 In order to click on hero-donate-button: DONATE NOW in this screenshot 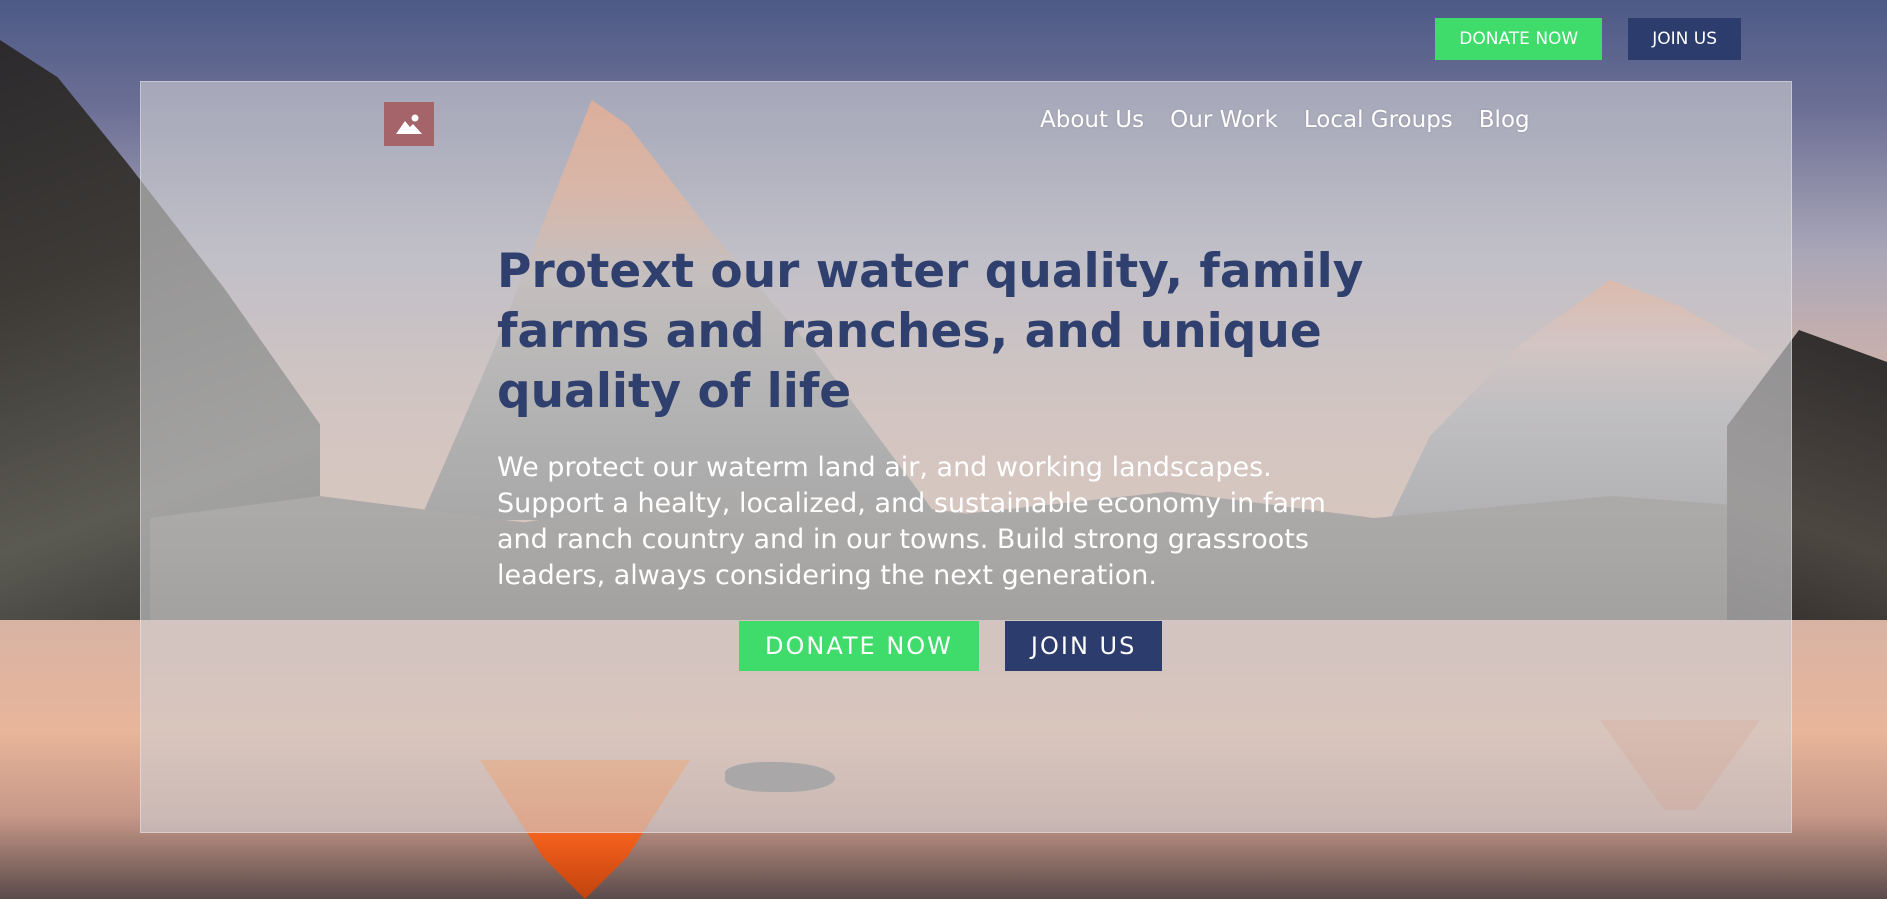, I will do `click(859, 646)`.